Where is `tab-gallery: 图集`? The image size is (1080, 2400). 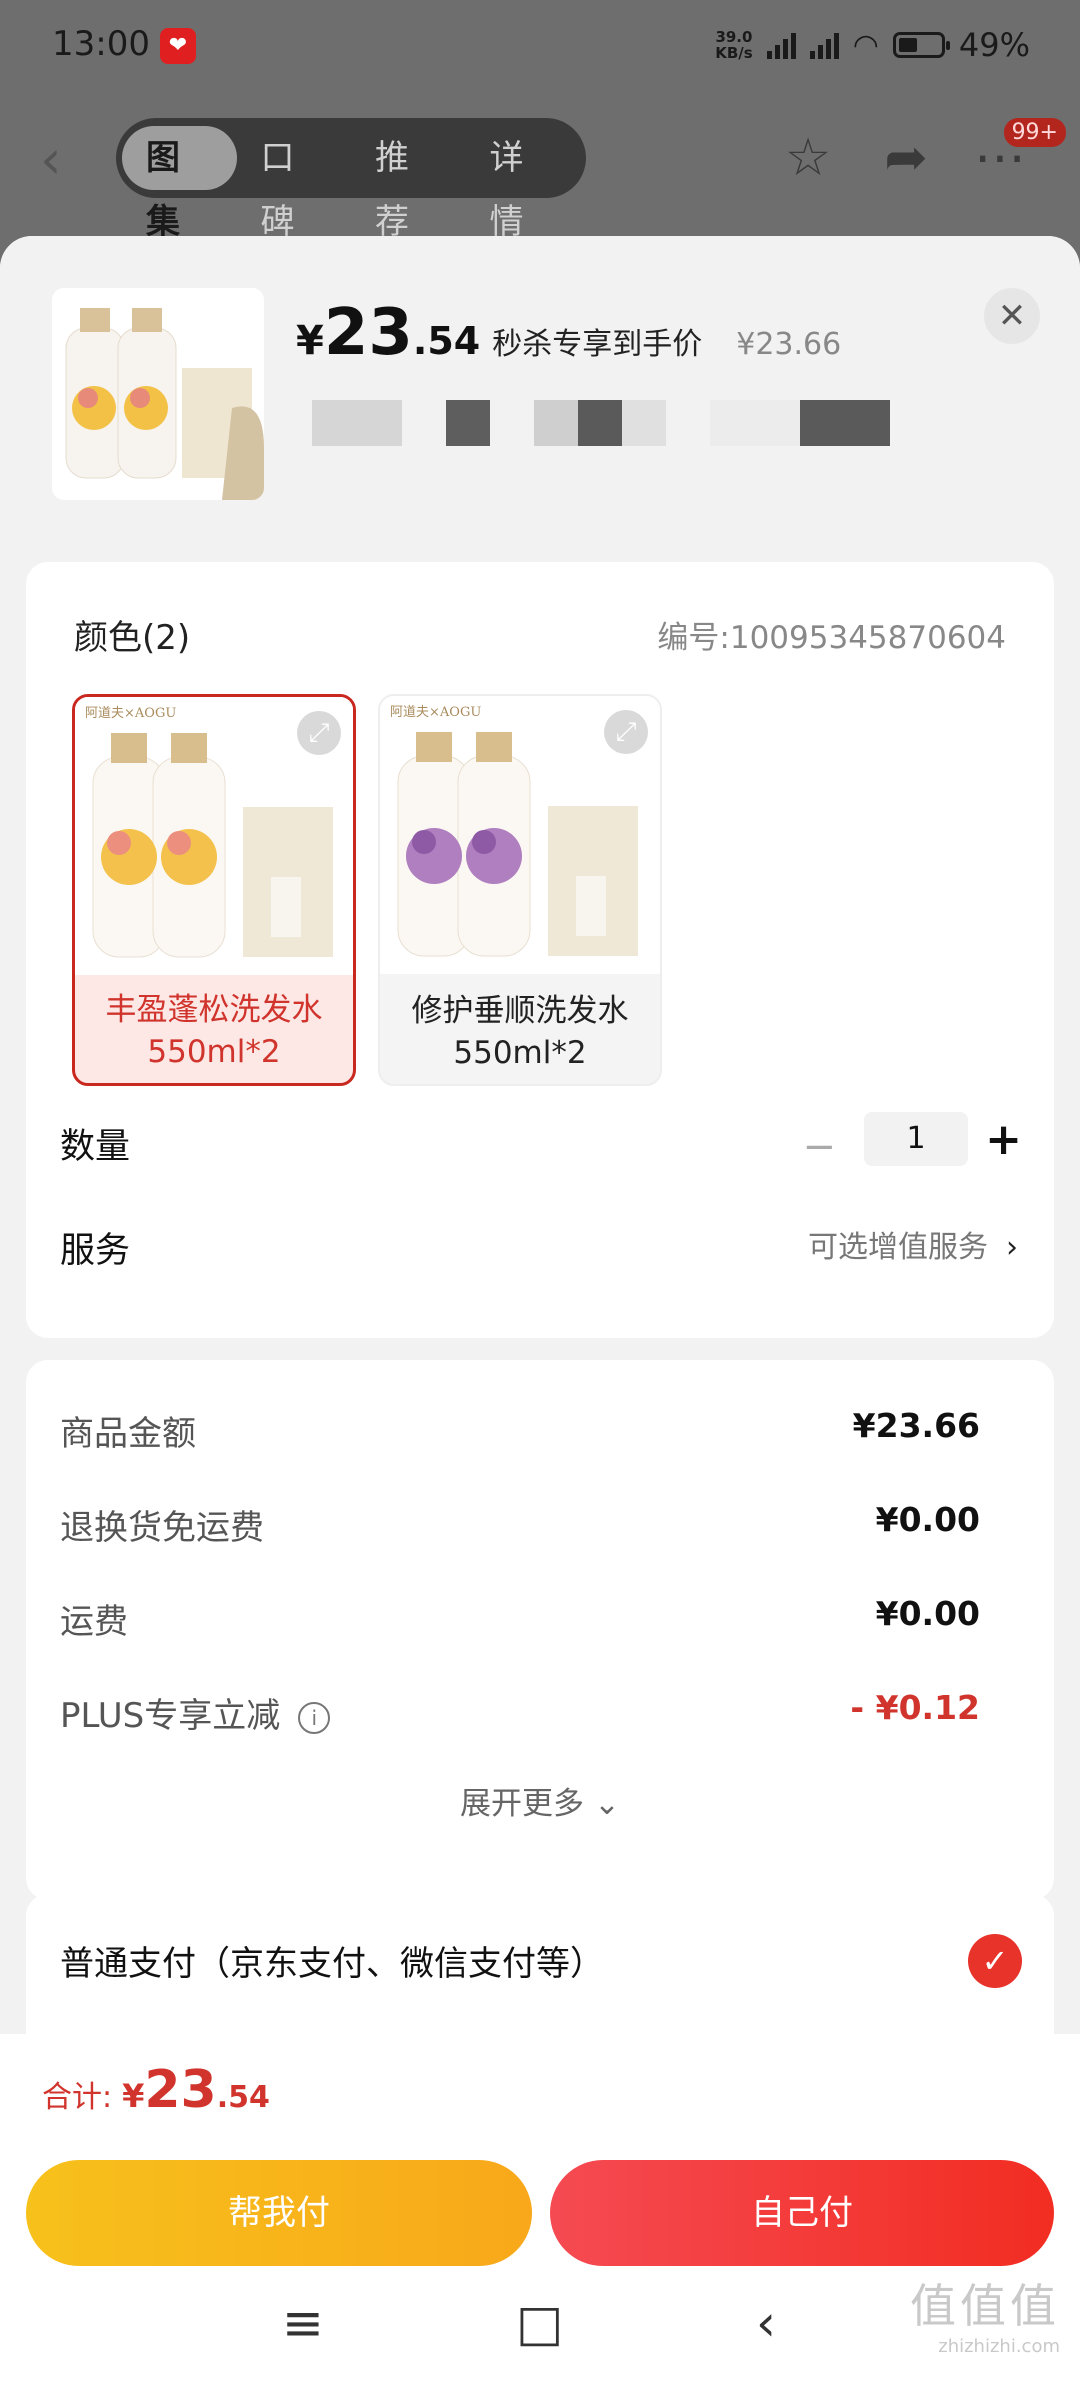 tab-gallery: 图集 is located at coordinates (179, 184).